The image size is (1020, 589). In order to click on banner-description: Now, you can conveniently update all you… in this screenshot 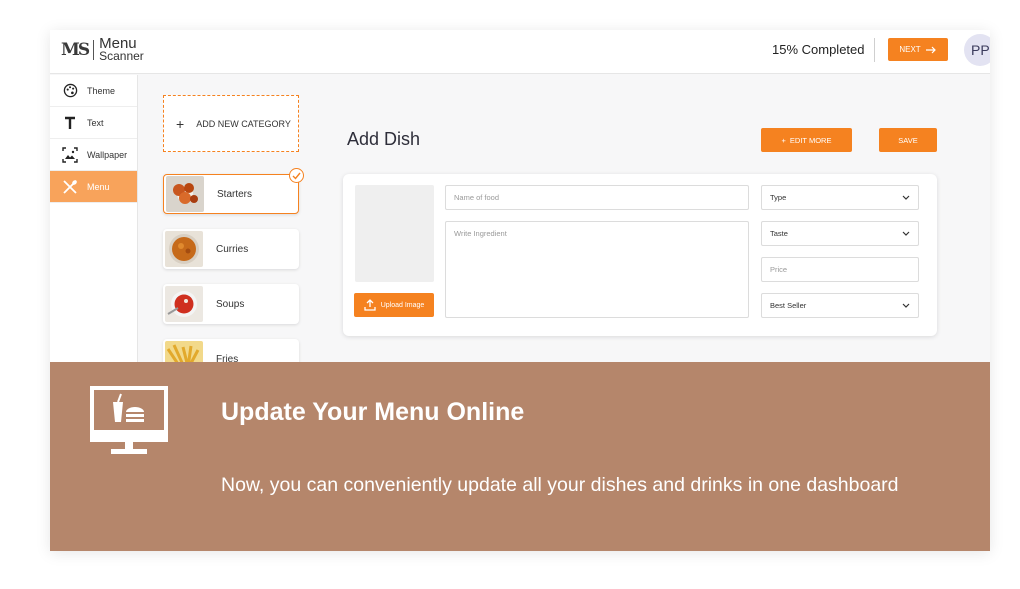, I will do `click(560, 485)`.